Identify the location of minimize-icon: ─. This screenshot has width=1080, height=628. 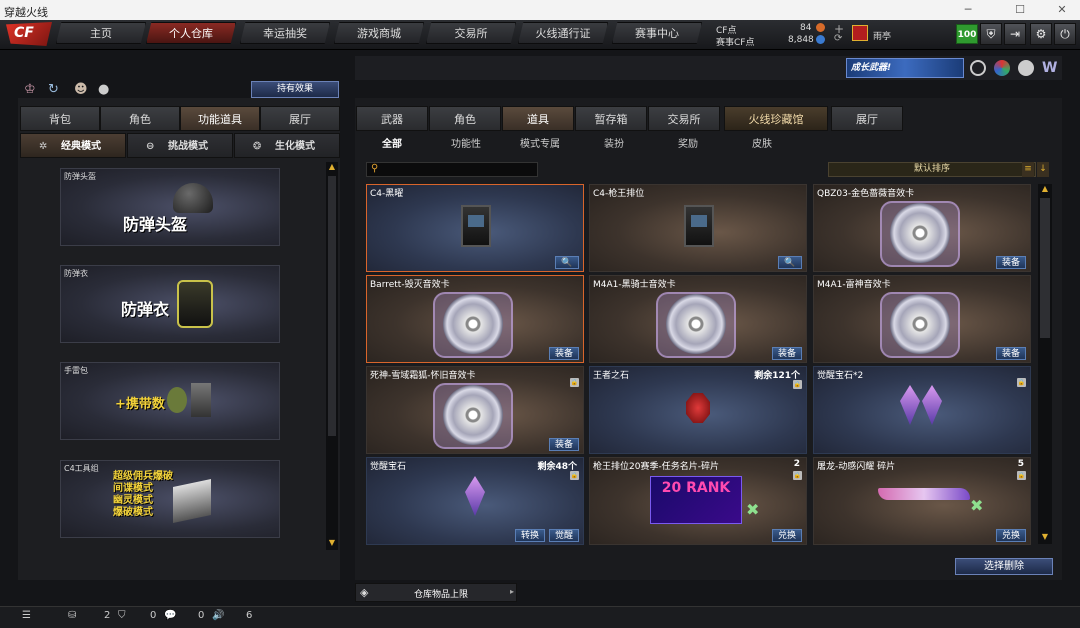
(968, 10).